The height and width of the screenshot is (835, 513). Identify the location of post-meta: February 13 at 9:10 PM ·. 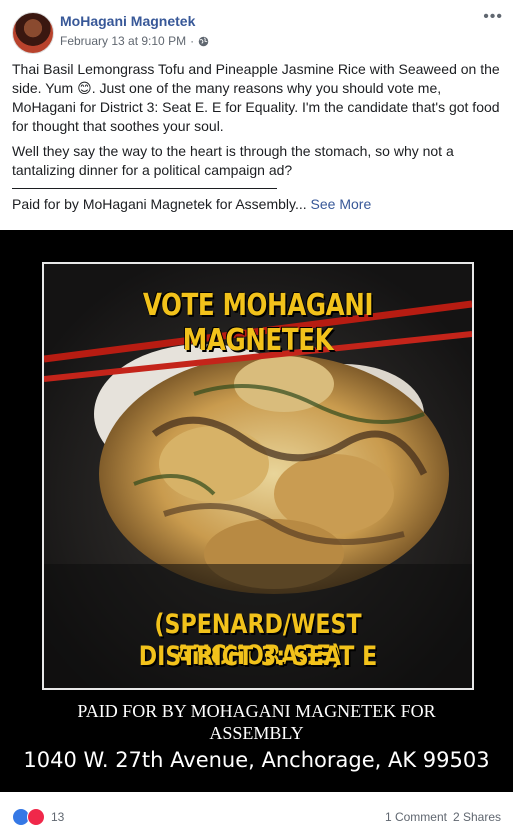
(134, 41).